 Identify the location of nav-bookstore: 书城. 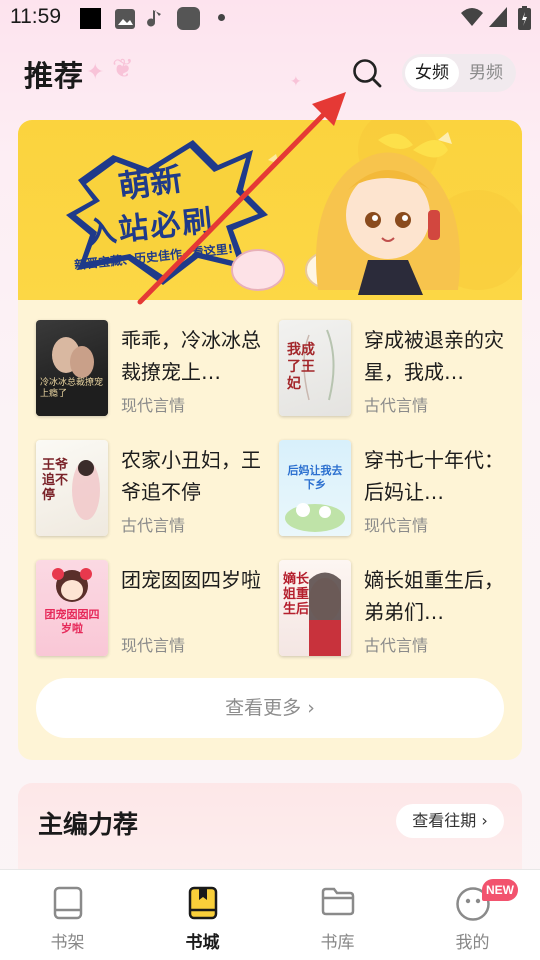
(202, 915).